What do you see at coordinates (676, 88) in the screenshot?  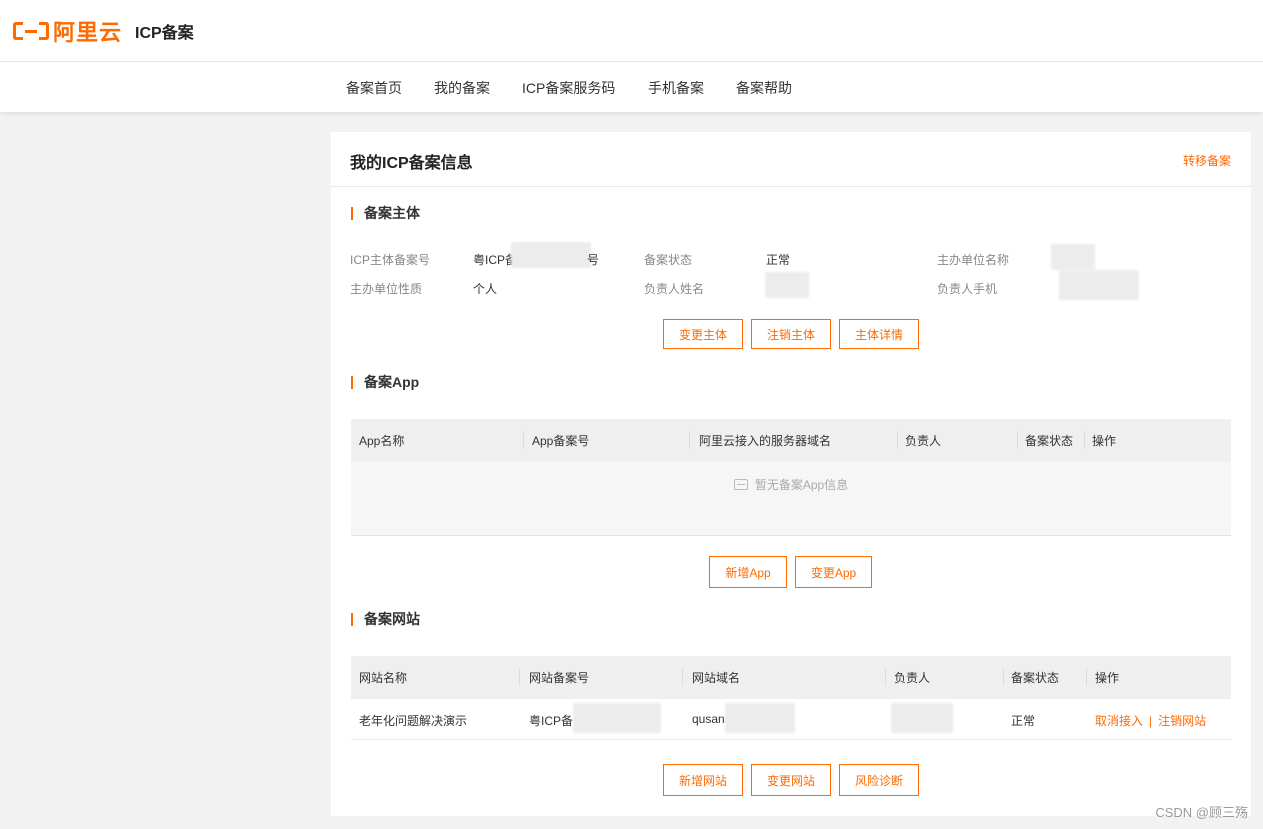 I see `nav-item-mobile: 手机备案` at bounding box center [676, 88].